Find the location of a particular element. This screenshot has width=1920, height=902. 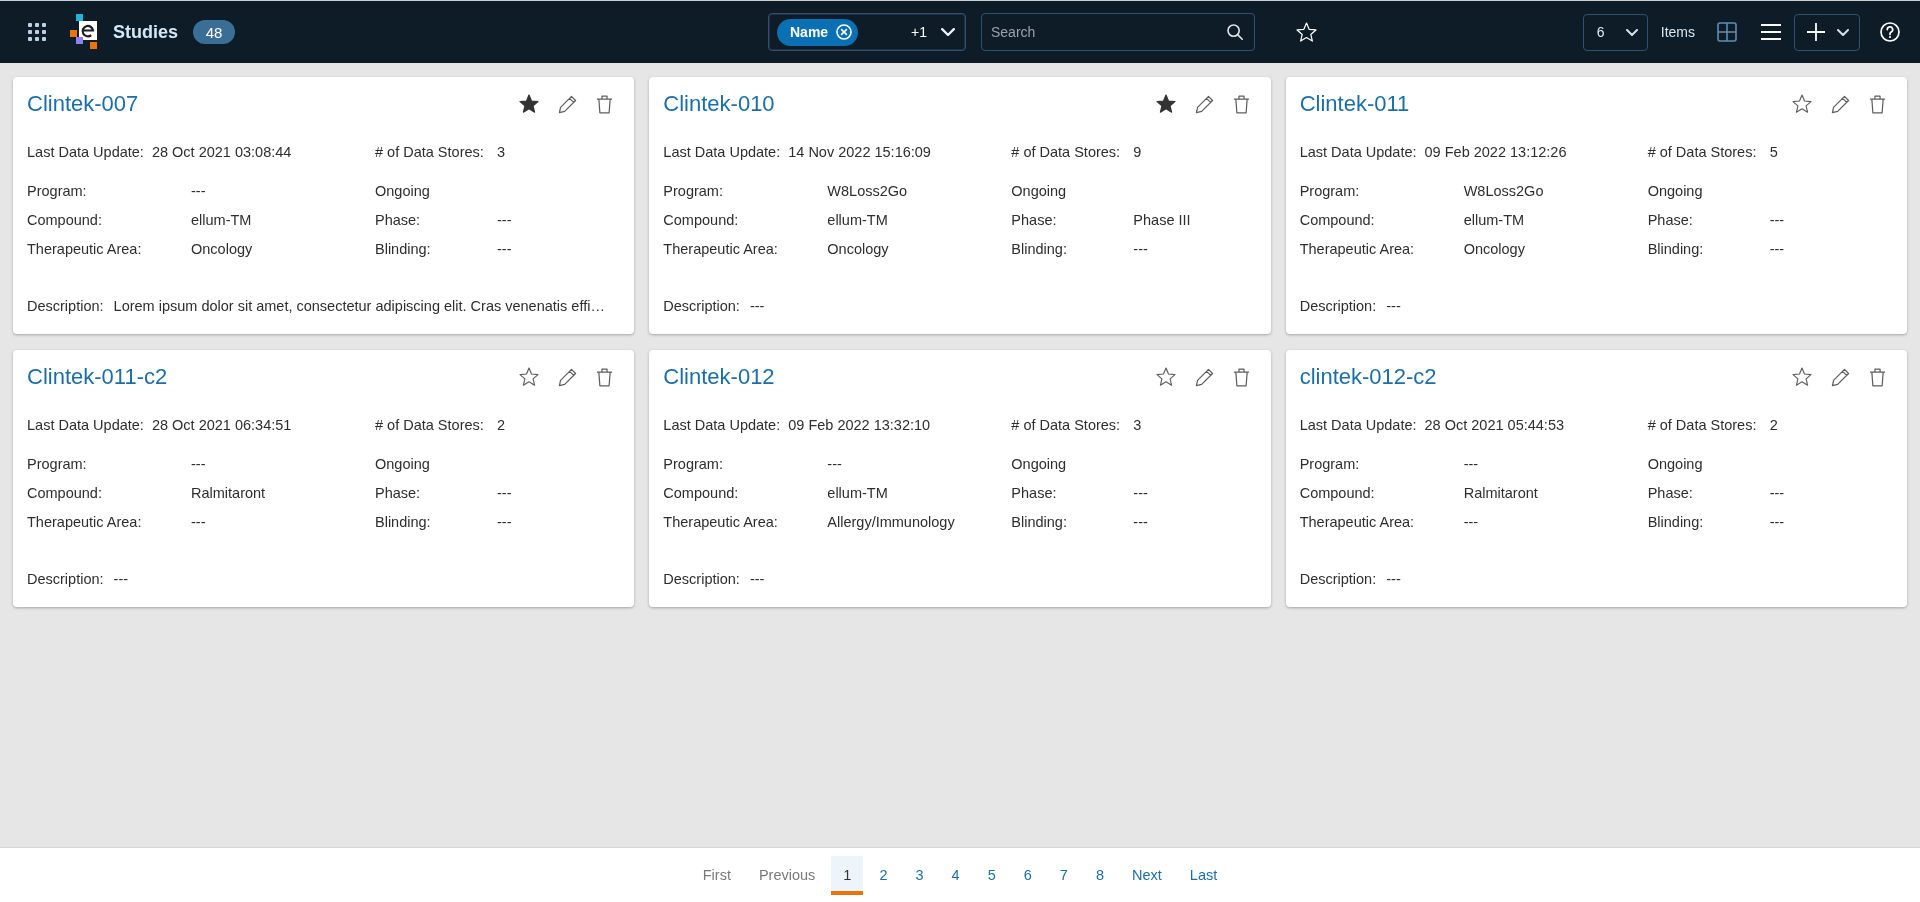

study-title-link: Clintek-010 is located at coordinates (719, 104).